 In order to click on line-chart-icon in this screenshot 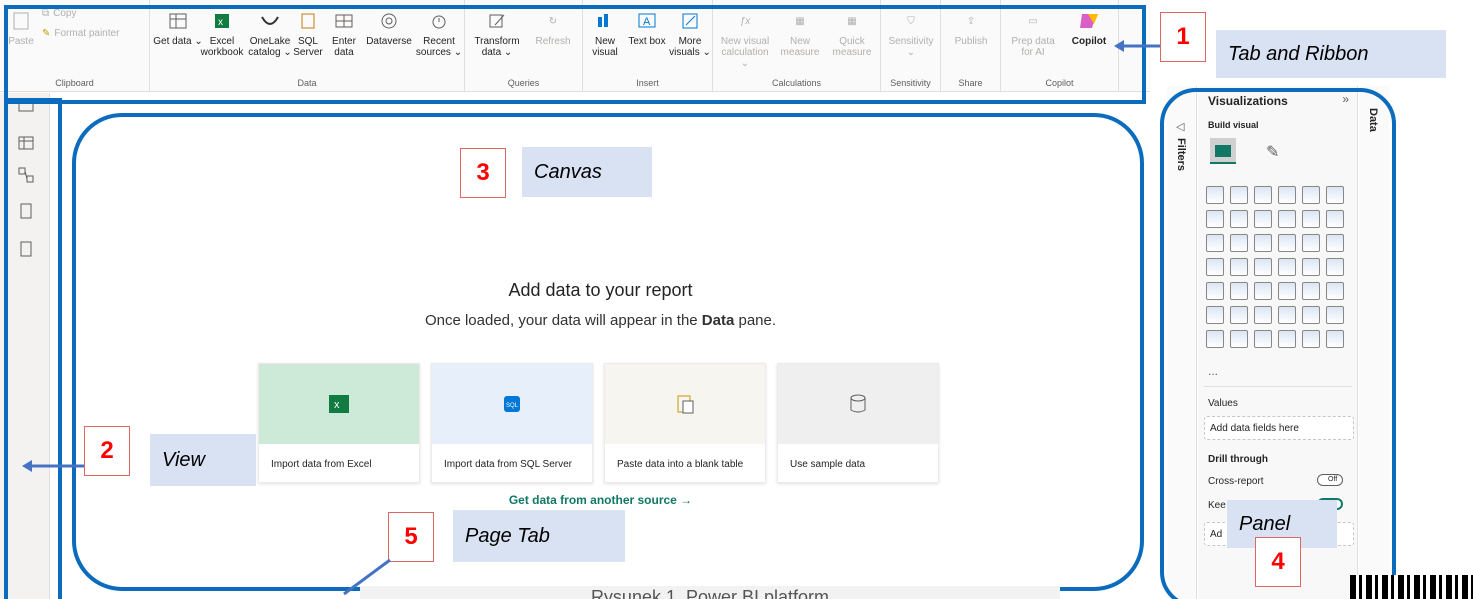, I will do `click(1215, 219)`.